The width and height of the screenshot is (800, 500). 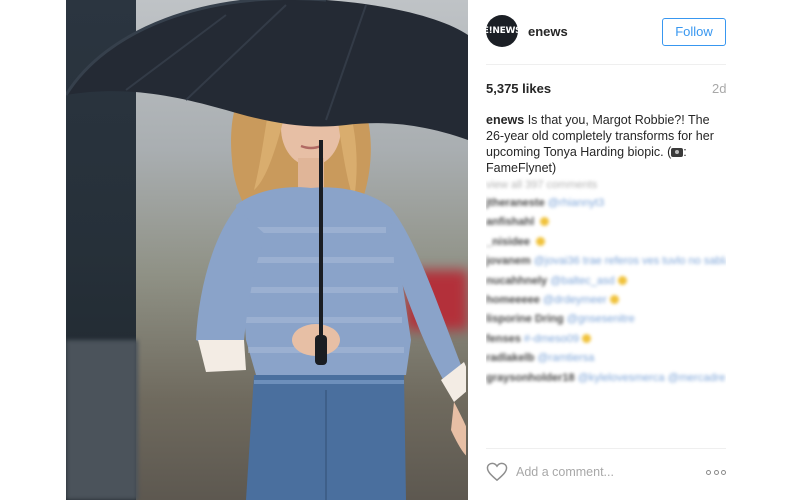 I want to click on post-footer, so click(x=601, y=474).